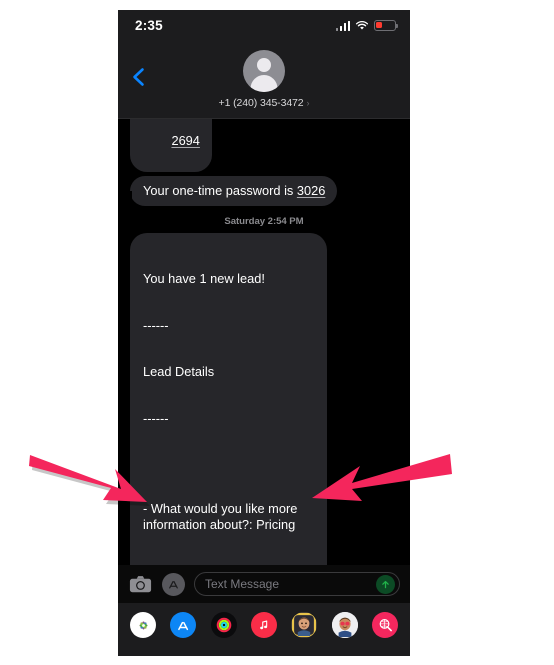  What do you see at coordinates (223, 625) in the screenshot?
I see `app-icon-fitness` at bounding box center [223, 625].